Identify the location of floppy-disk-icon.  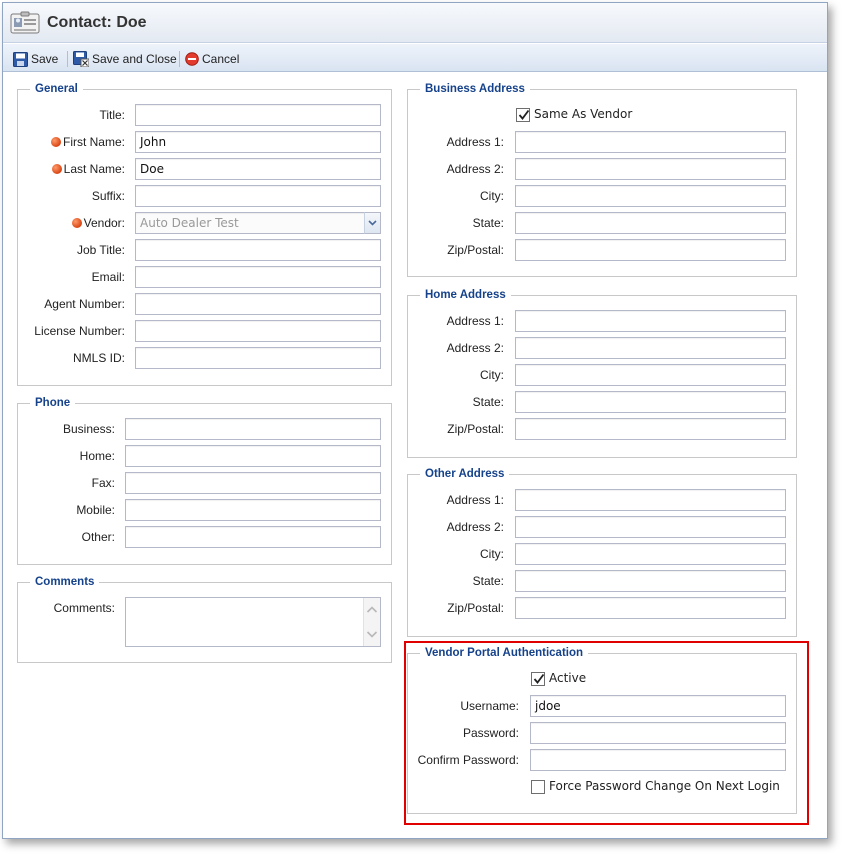
(20, 59).